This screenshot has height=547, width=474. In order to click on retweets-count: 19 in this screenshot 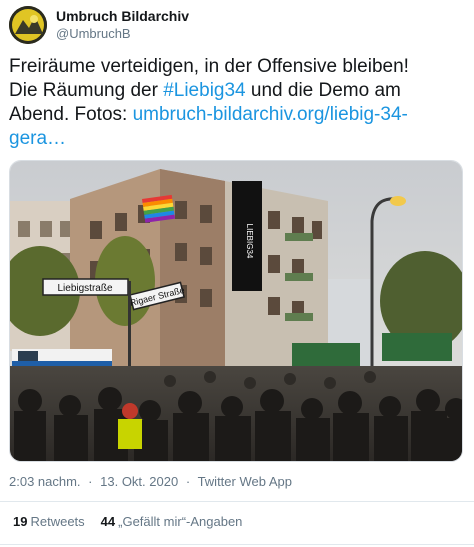, I will do `click(20, 521)`.